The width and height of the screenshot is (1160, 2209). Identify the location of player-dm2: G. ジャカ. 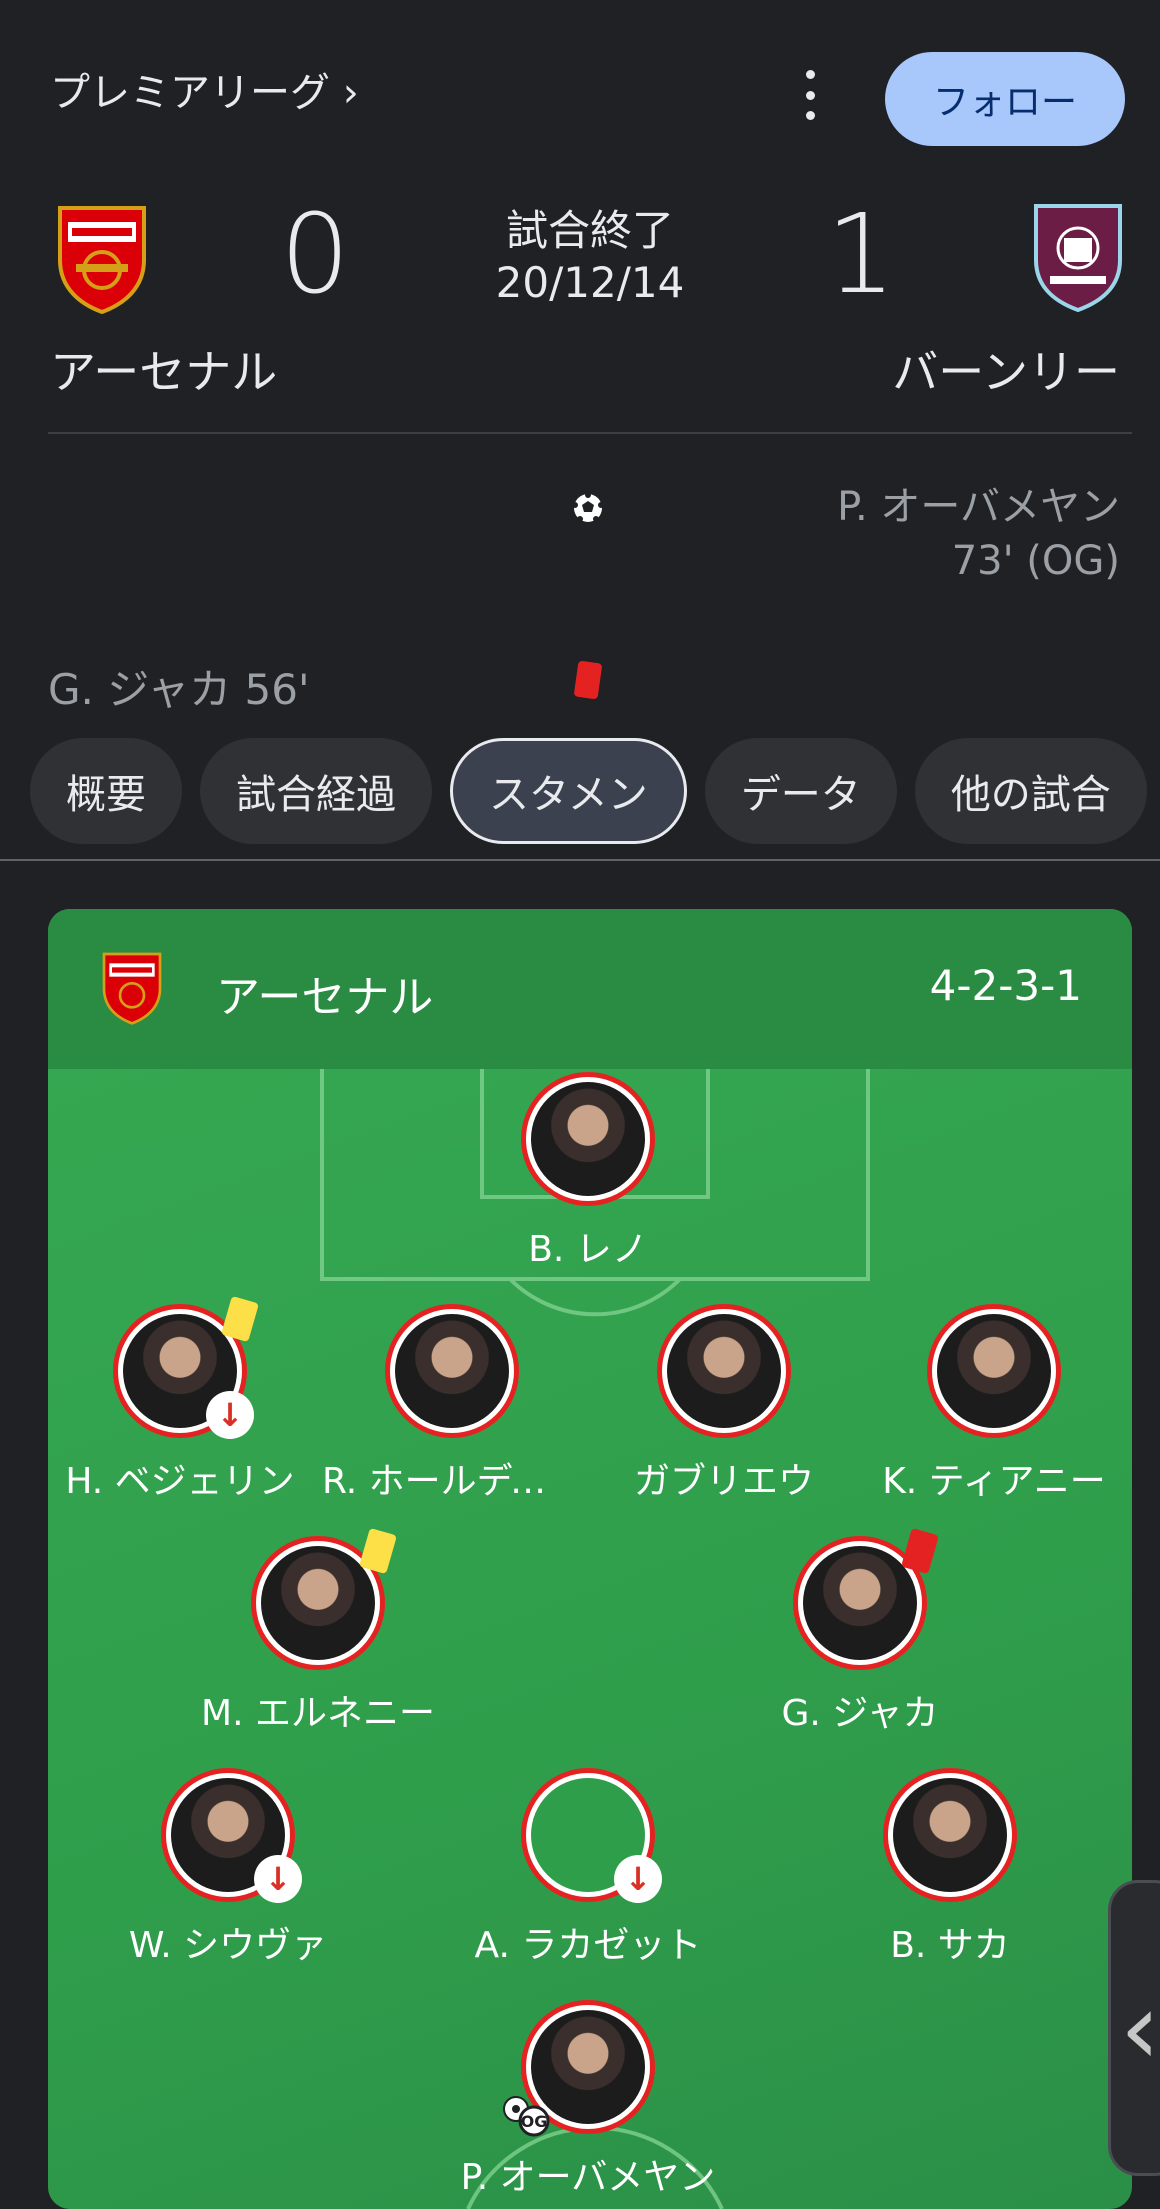
(860, 1631).